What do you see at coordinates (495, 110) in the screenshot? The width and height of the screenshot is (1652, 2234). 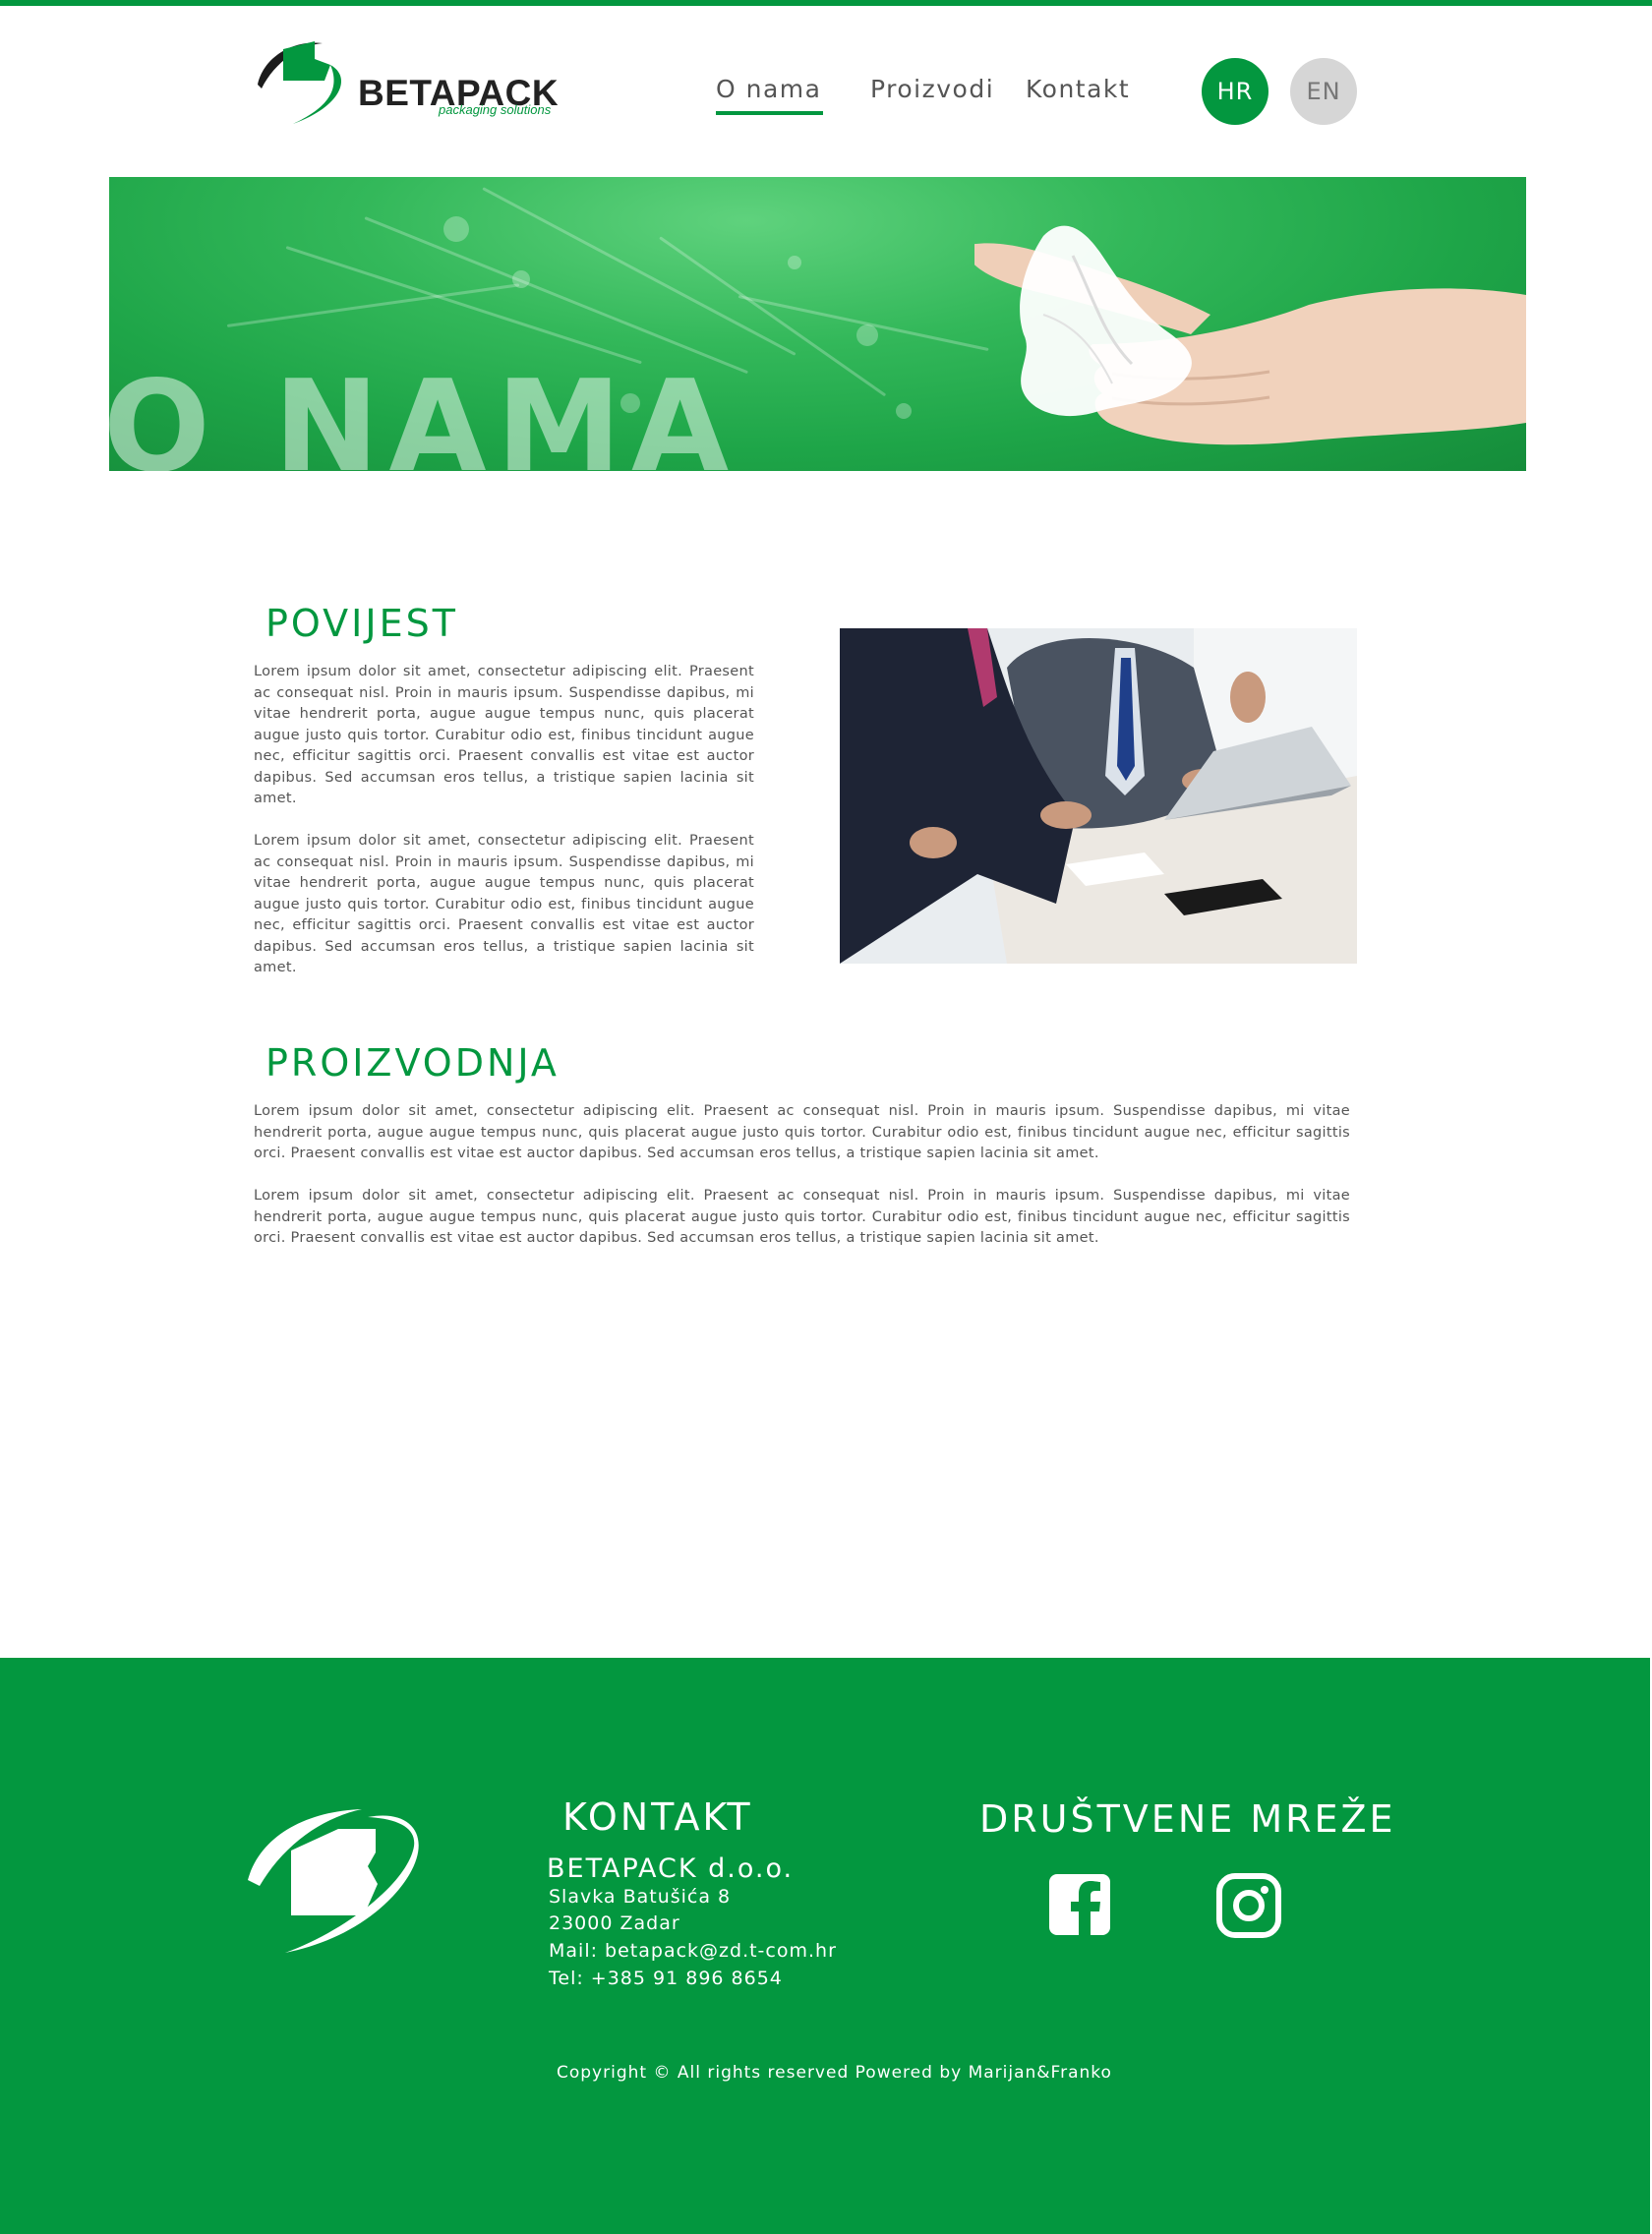 I see `brand-tagline: packaging solutions` at bounding box center [495, 110].